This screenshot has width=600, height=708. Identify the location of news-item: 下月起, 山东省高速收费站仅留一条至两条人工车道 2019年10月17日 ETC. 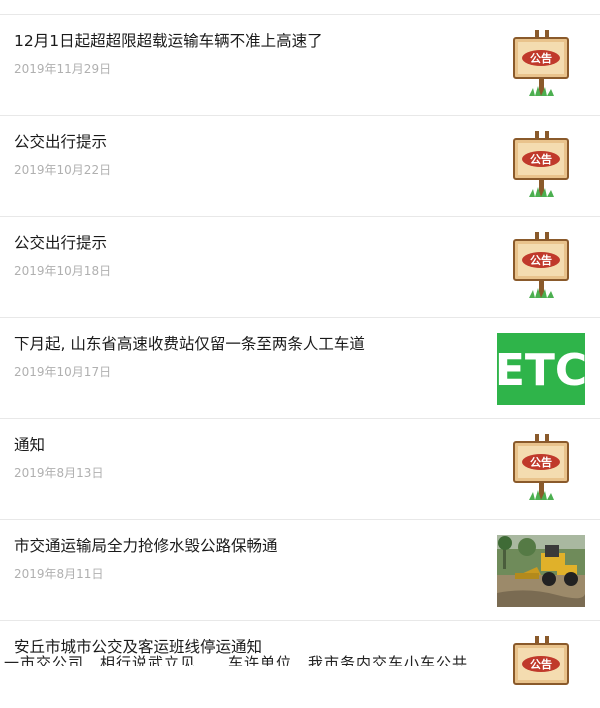
(300, 368).